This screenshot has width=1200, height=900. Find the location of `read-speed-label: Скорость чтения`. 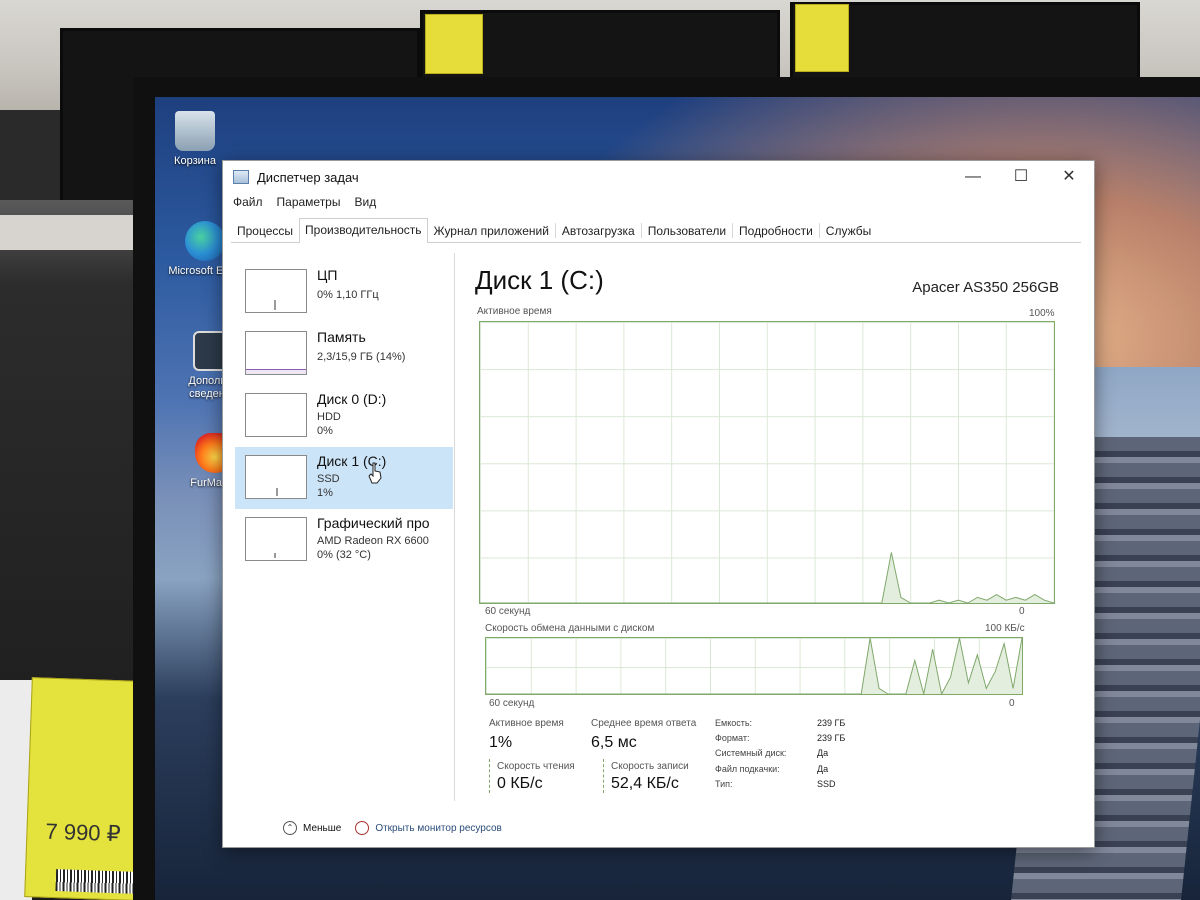

read-speed-label: Скорость чтения is located at coordinates (536, 766).